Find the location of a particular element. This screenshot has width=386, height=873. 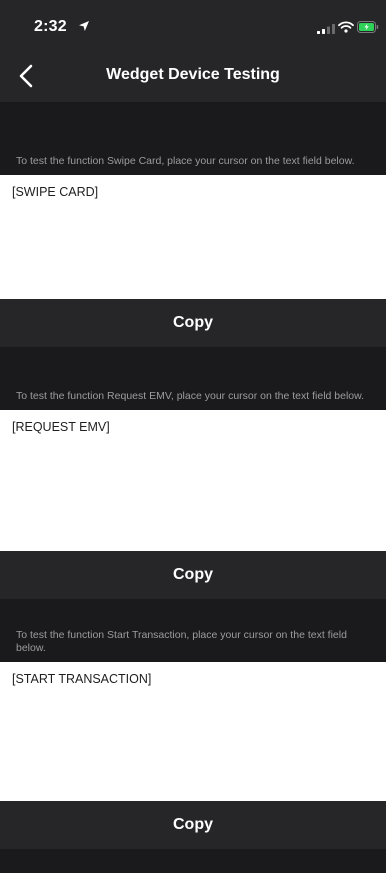

start-transaction-copy-button: Copy is located at coordinates (193, 825).